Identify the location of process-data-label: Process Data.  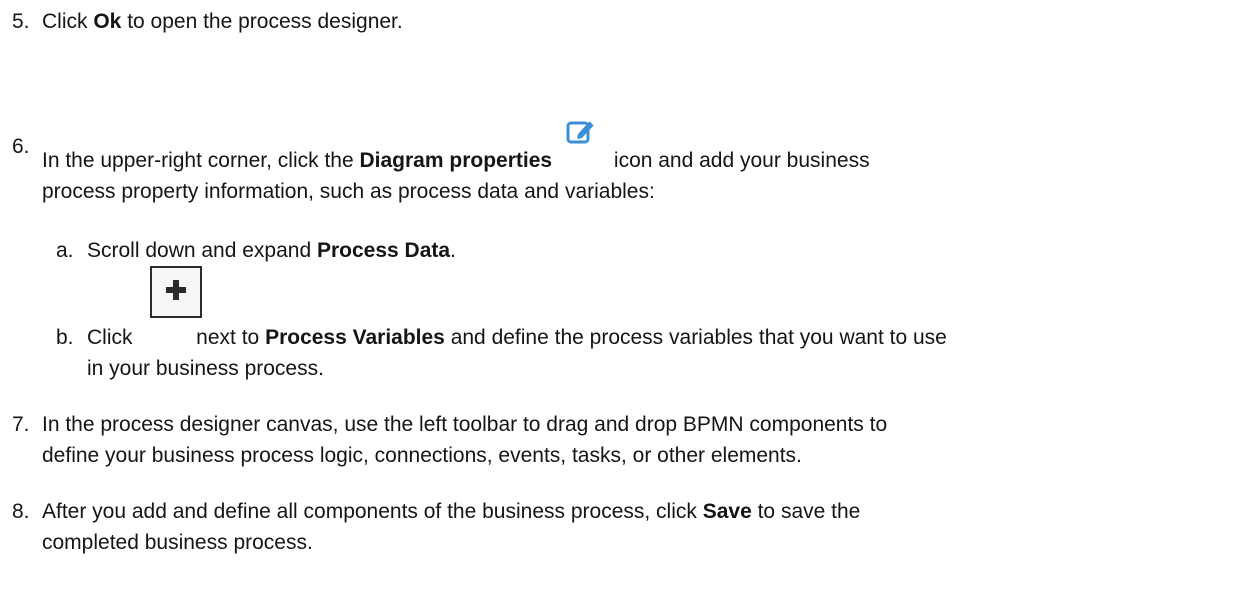
(384, 250).